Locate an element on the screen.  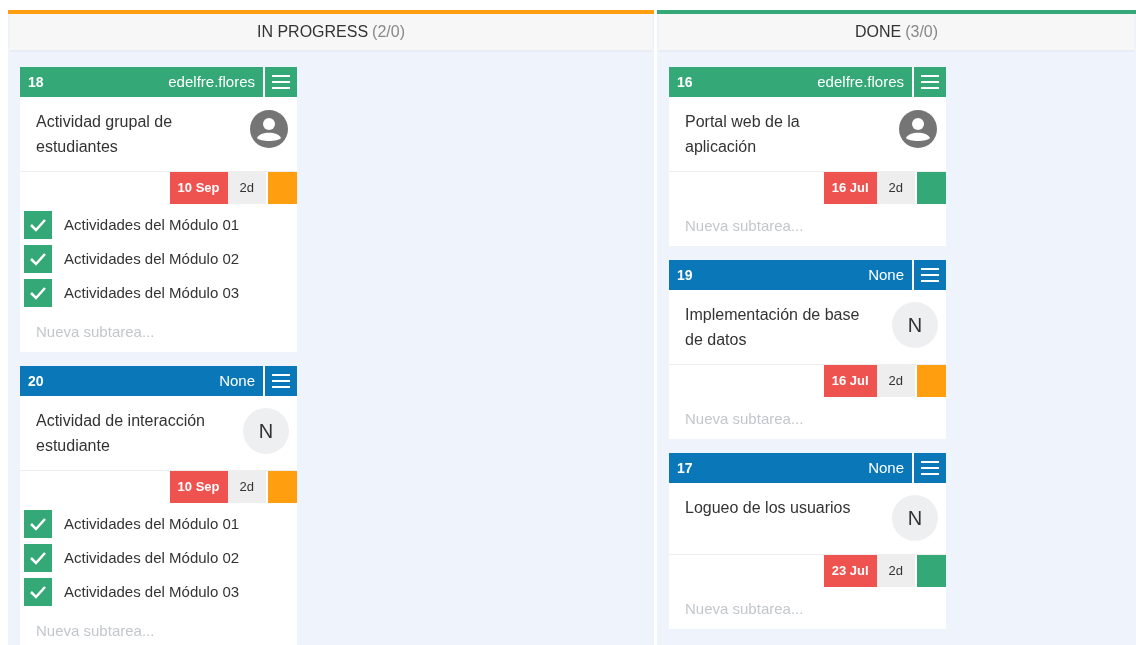
card-number: 16 is located at coordinates (685, 82).